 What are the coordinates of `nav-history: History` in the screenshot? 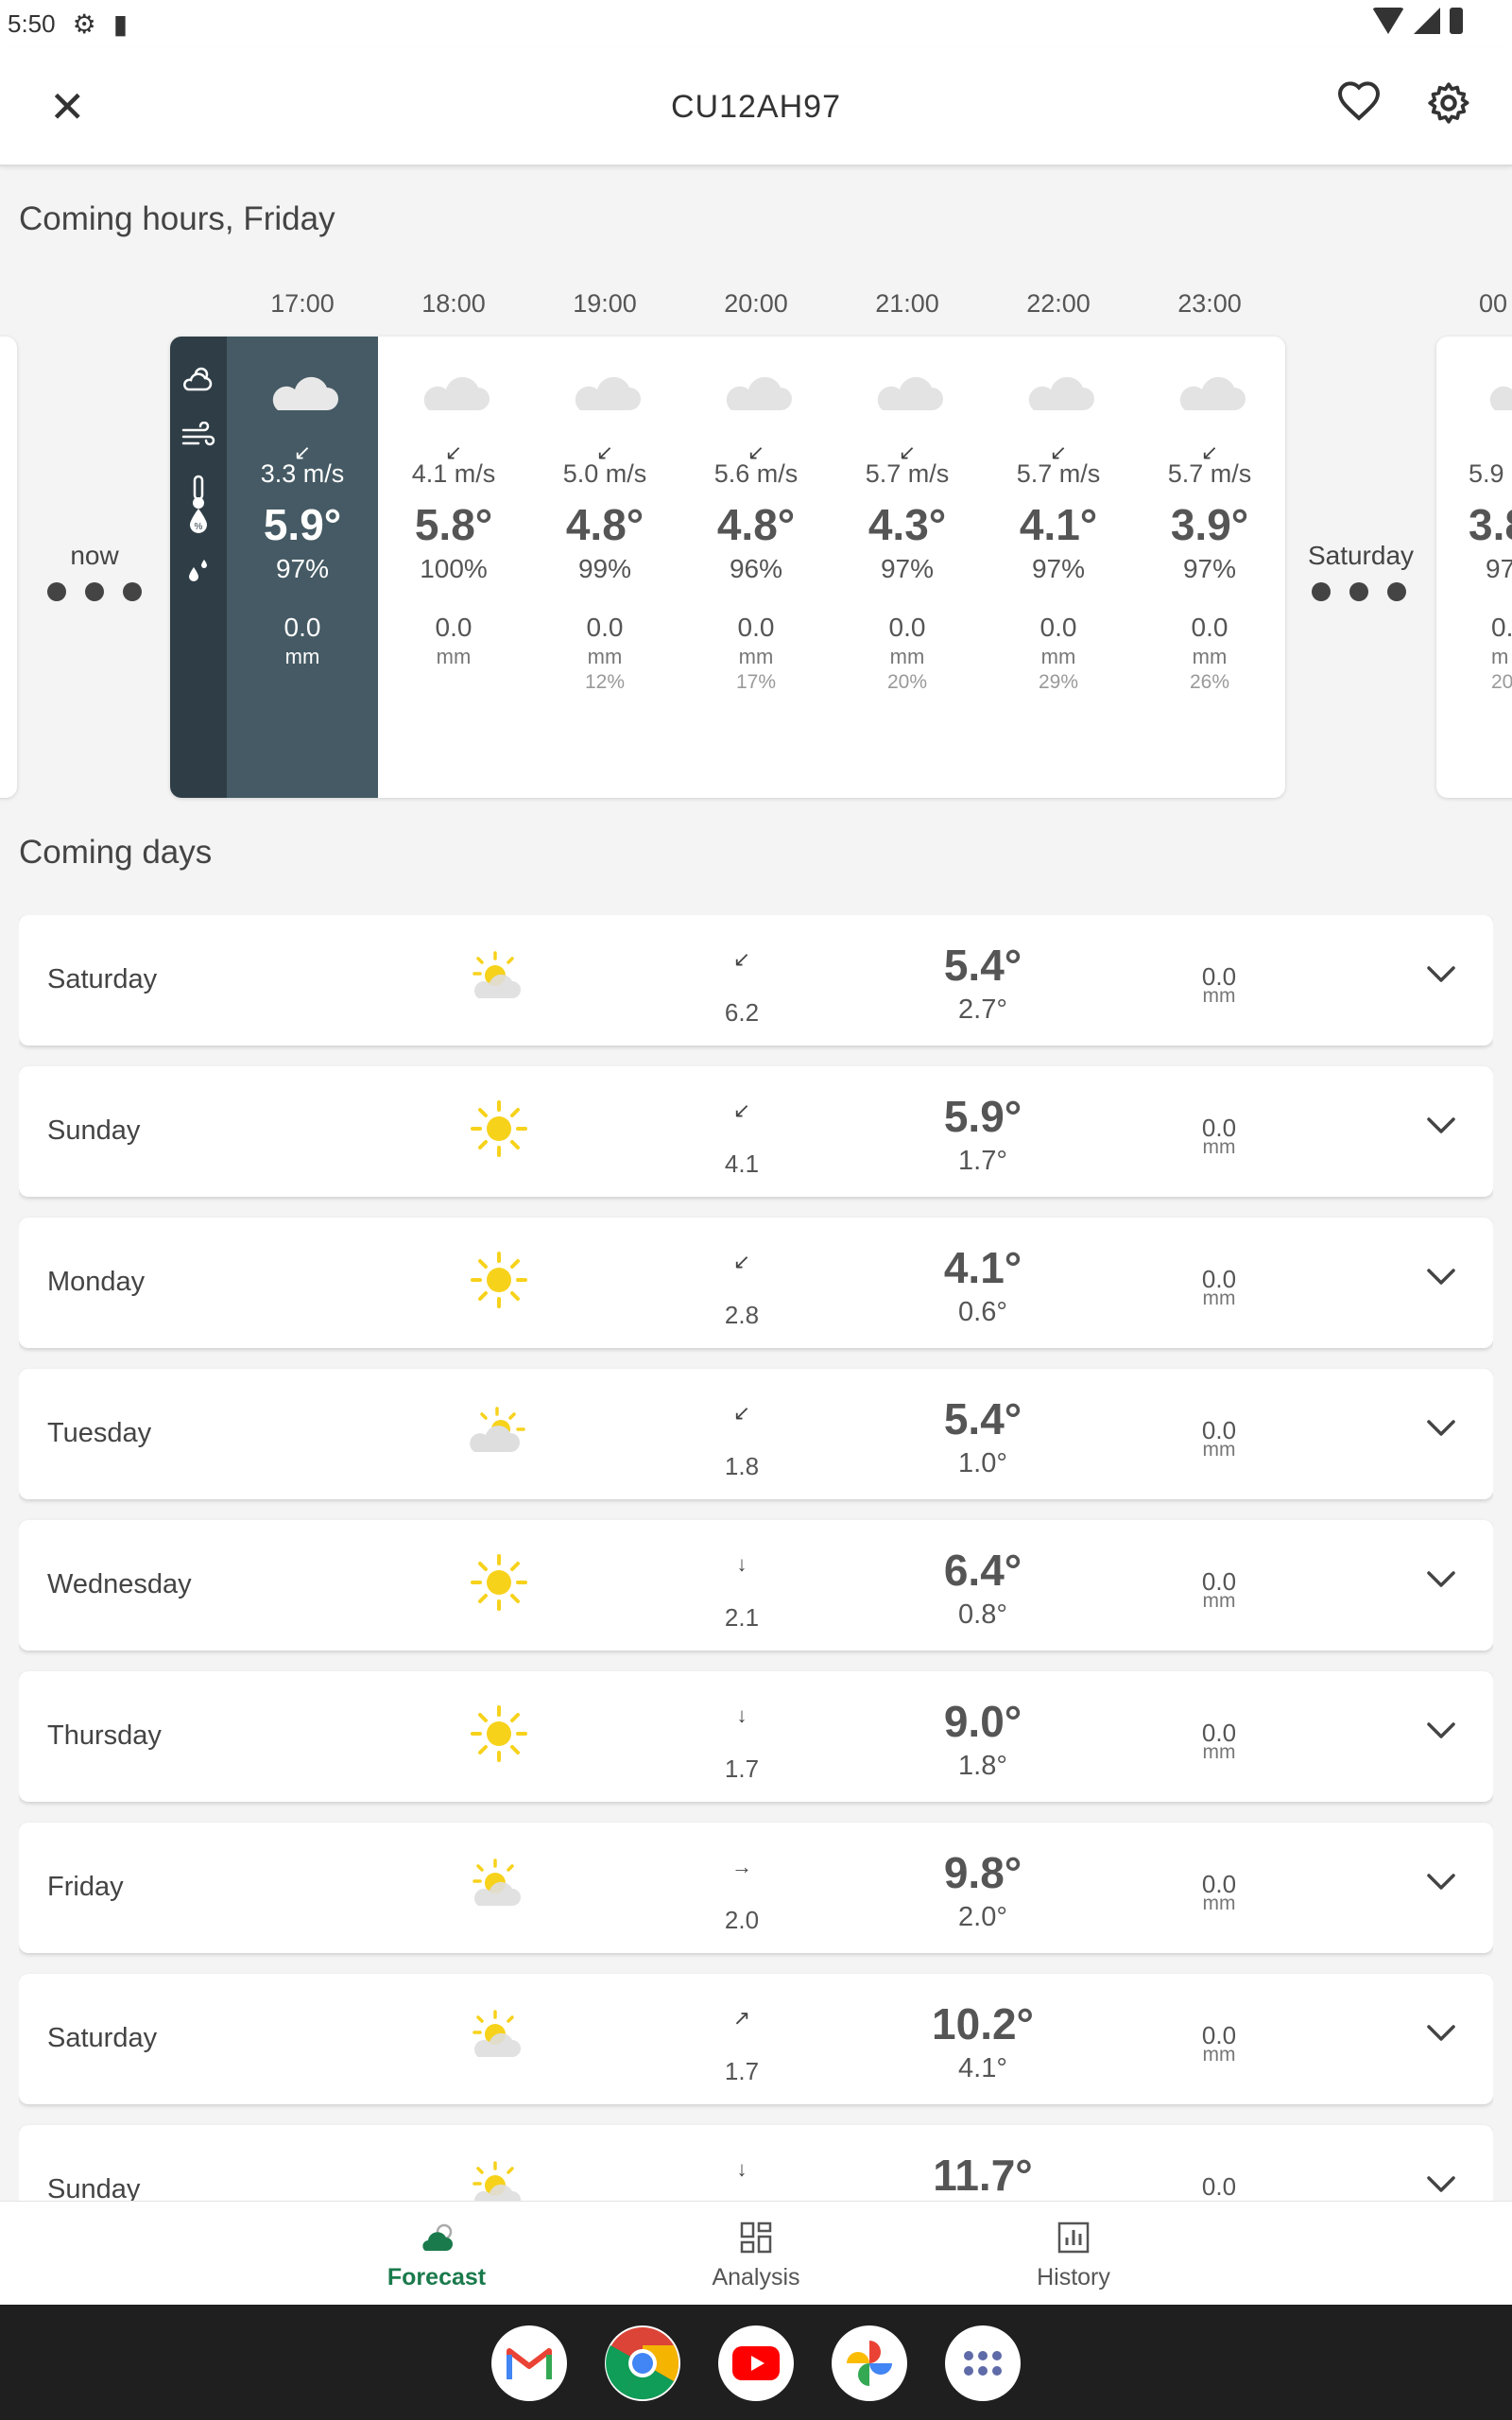 It's located at (1073, 2254).